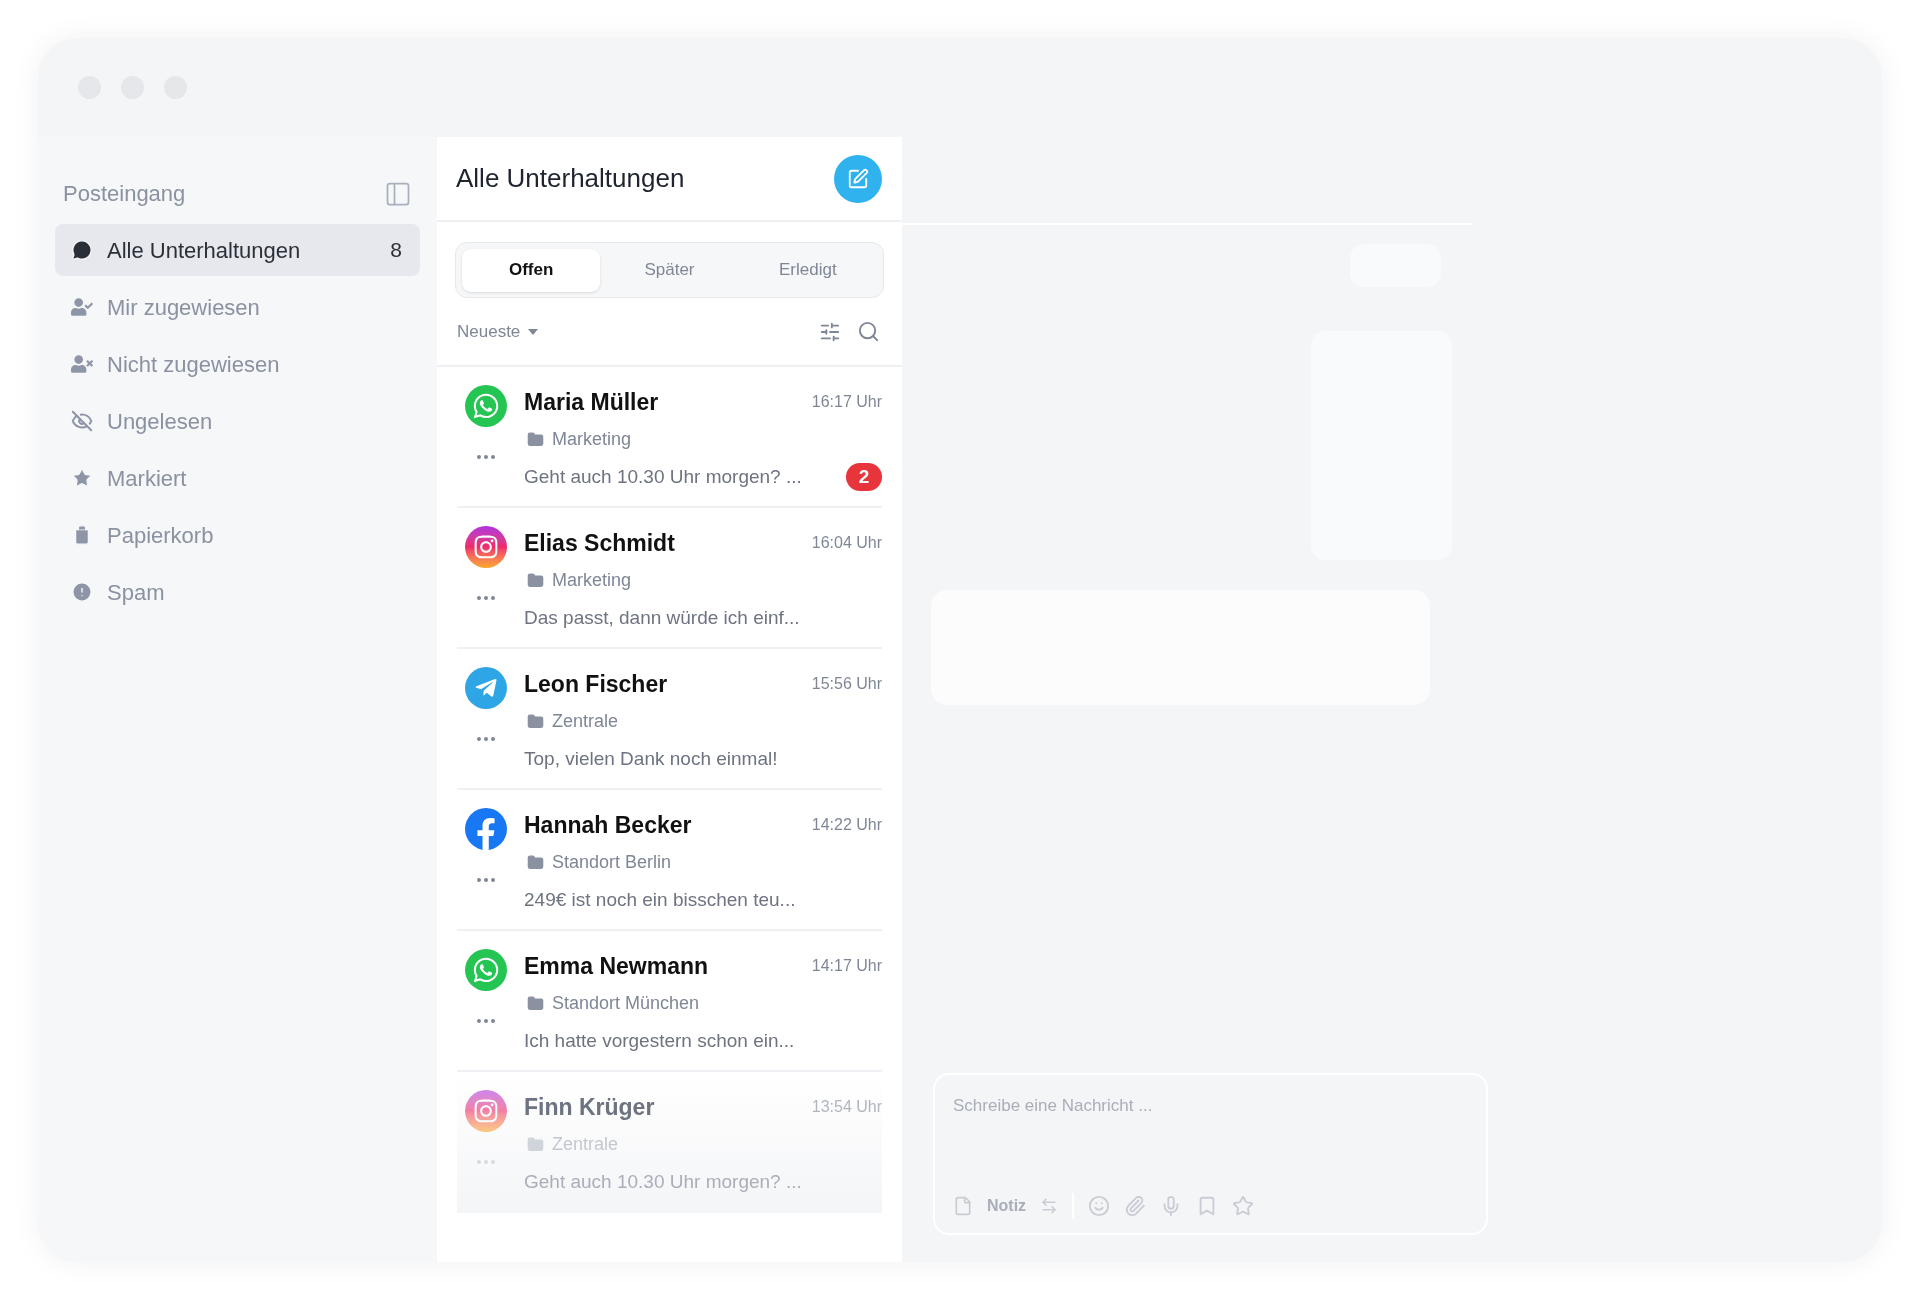  I want to click on message-preview: Top, vielen Dank noch einmal!, so click(651, 758).